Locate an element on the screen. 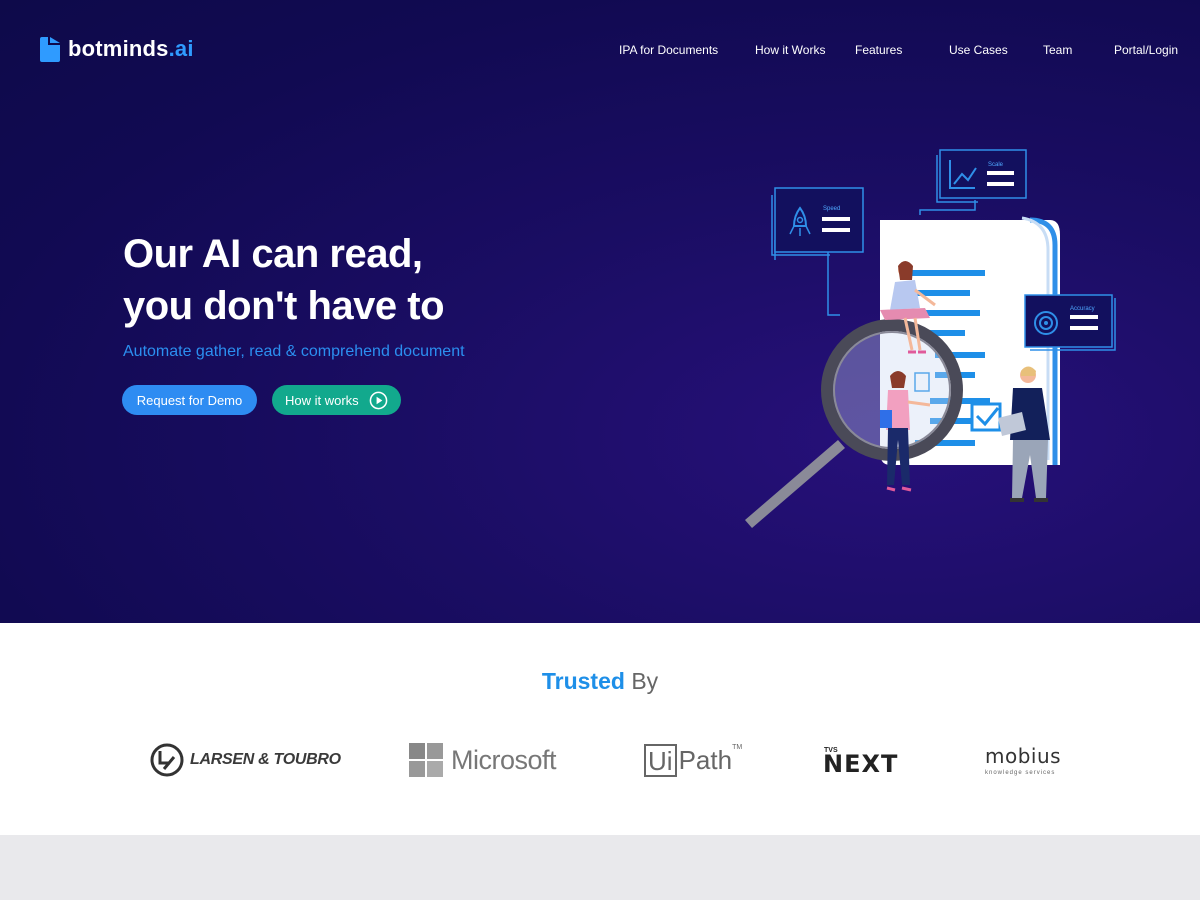  accuracy-label: Accuracy is located at coordinates (1082, 309).